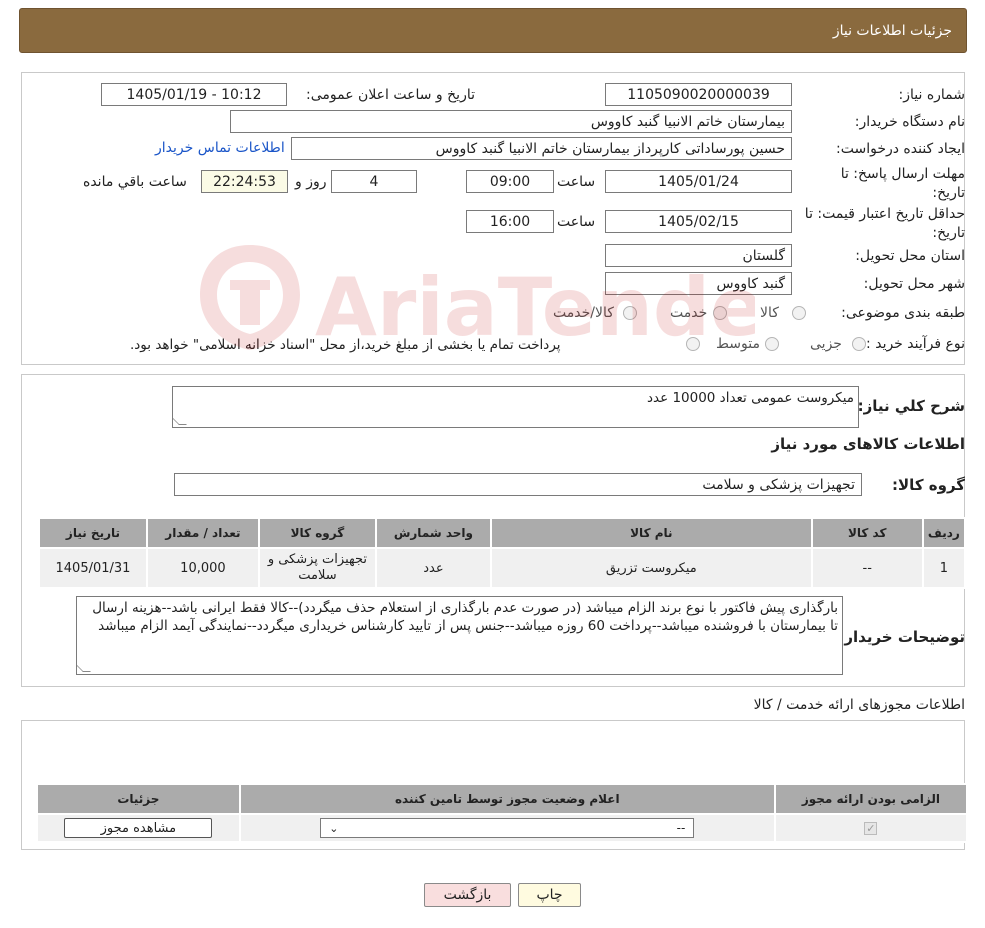  I want to click on column-permit-required: الزامی بودن ارائه مجوز, so click(871, 799).